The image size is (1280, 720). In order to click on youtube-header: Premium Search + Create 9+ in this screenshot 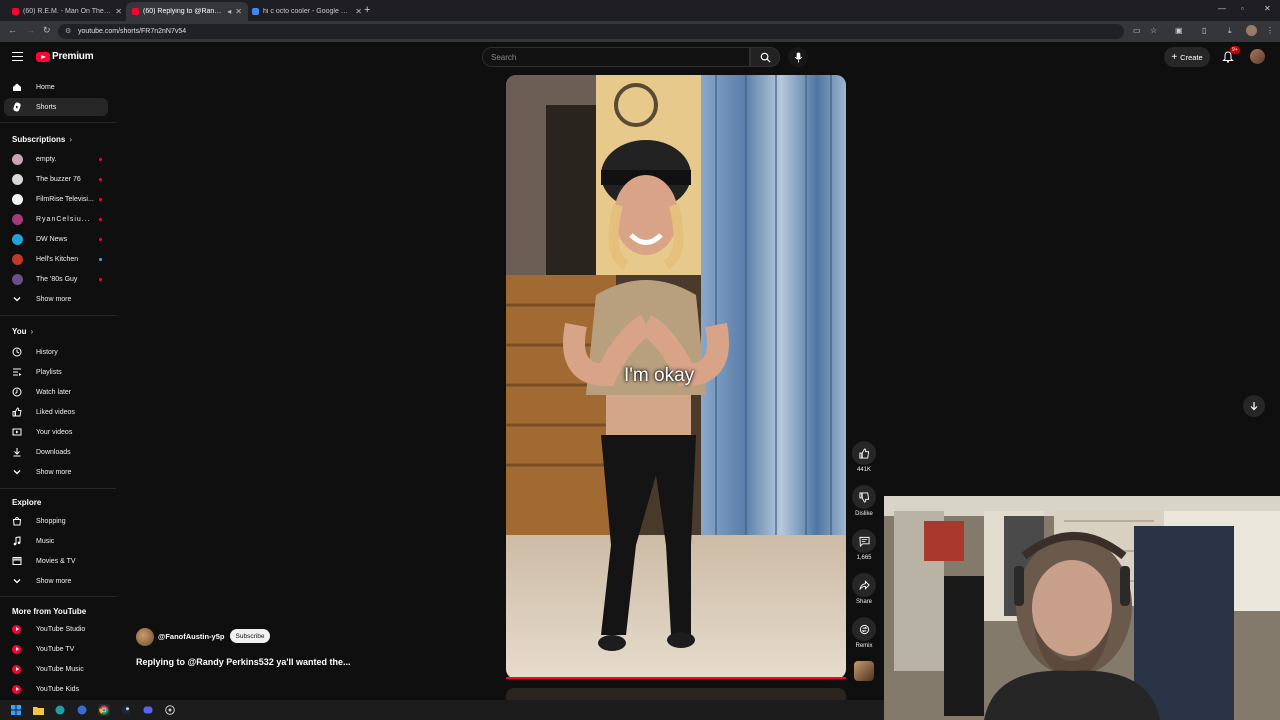, I will do `click(640, 57)`.